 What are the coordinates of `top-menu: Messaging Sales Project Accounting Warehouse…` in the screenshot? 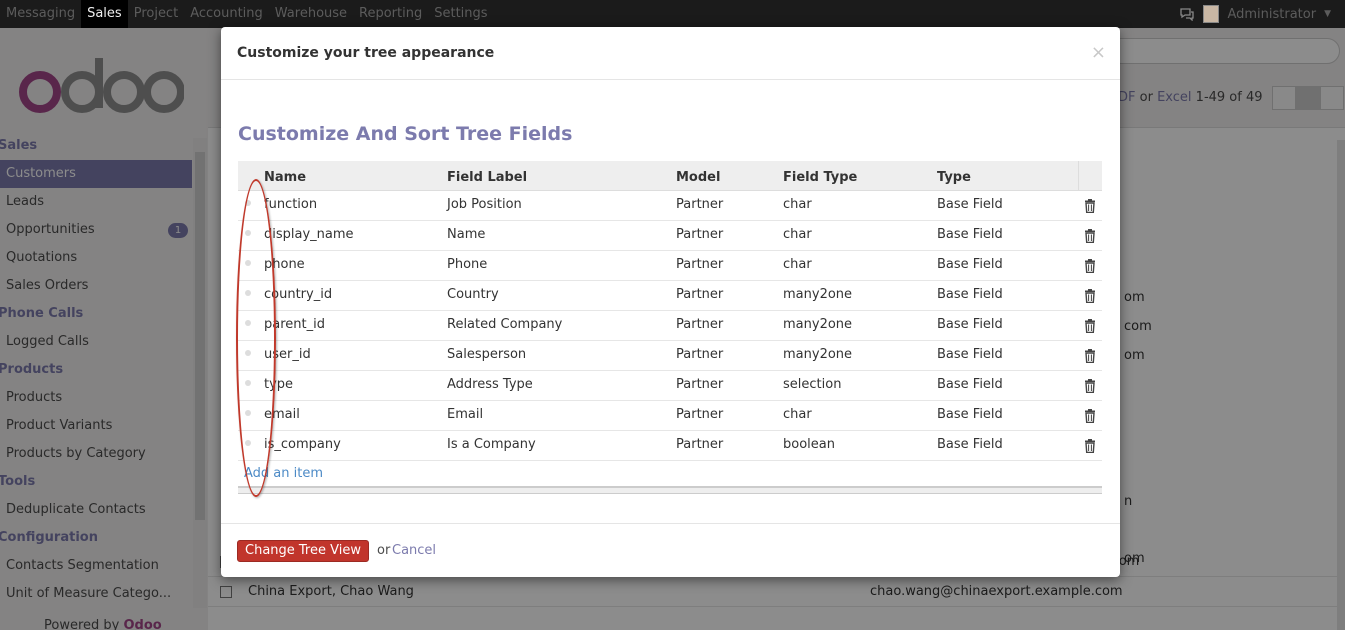 It's located at (247, 14).